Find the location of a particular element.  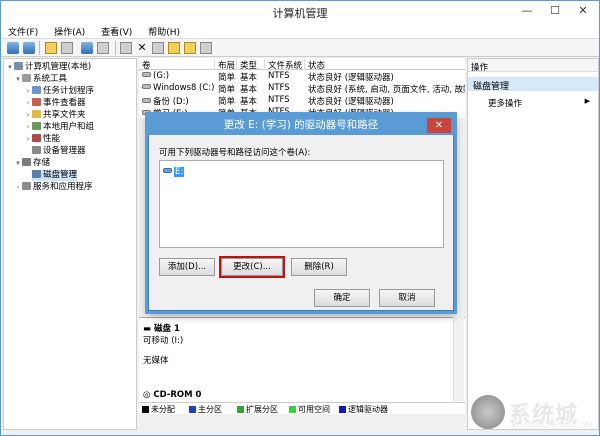

toolbar: ✕ is located at coordinates (300, 48).